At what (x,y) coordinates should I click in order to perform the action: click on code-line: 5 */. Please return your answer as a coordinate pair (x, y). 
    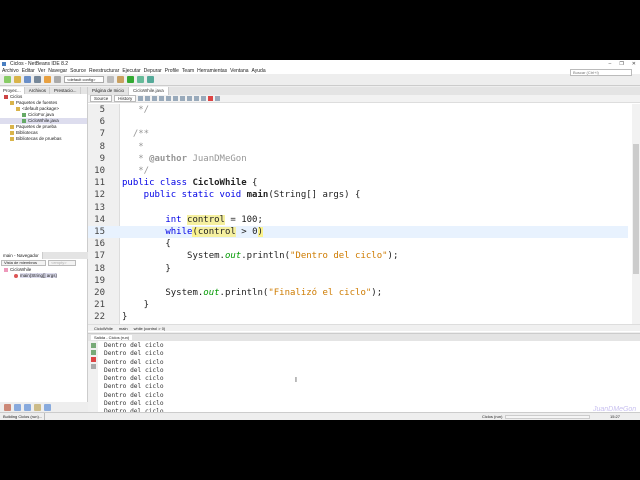
    Looking at the image, I should click on (358, 110).